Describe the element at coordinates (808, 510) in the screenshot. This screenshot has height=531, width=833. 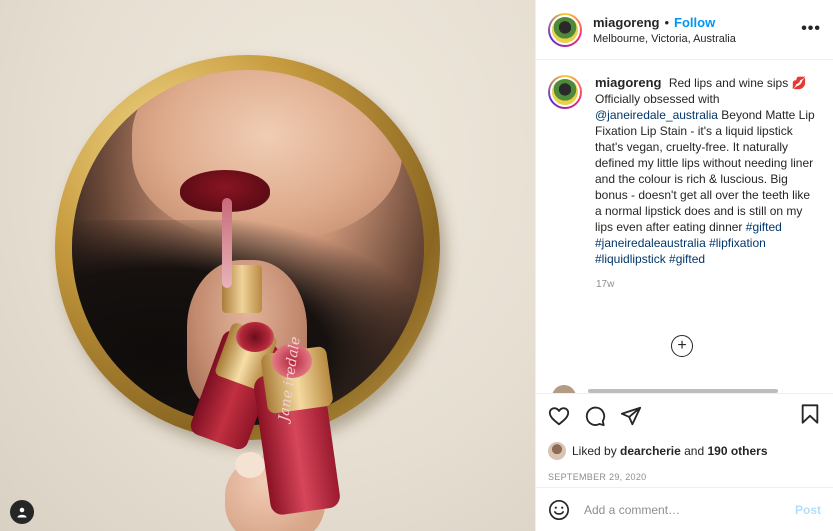
I see `post-comment-button: Post` at that location.